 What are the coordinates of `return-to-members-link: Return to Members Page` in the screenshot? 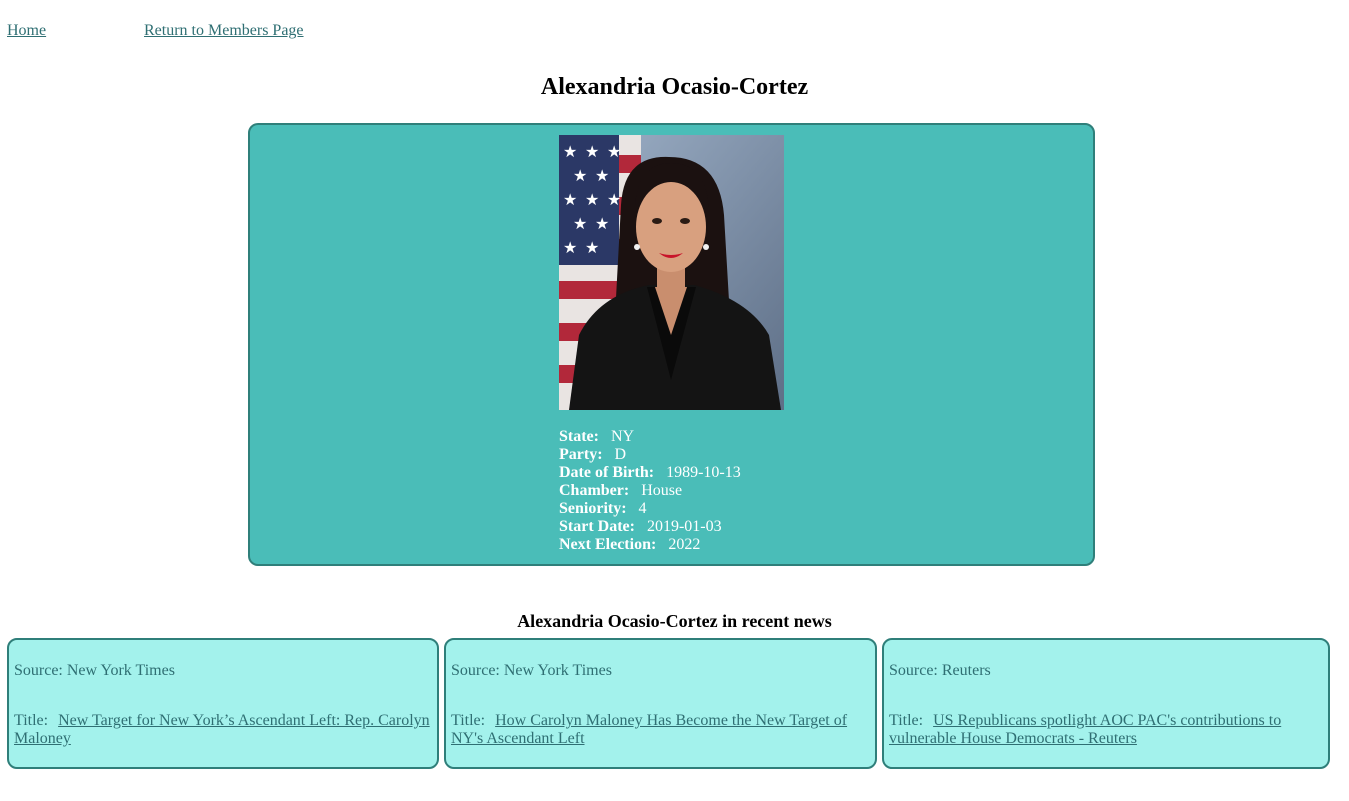 It's located at (224, 31).